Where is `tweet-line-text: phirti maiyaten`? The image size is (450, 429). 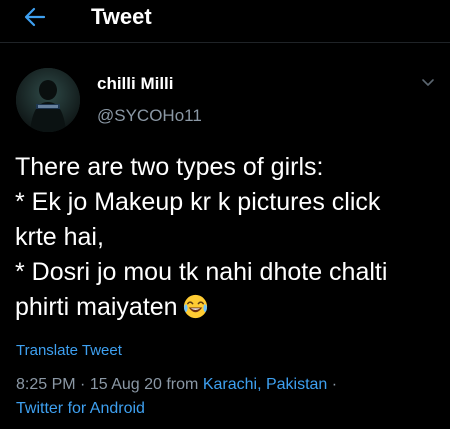
tweet-line-text: phirti maiyaten is located at coordinates (96, 307).